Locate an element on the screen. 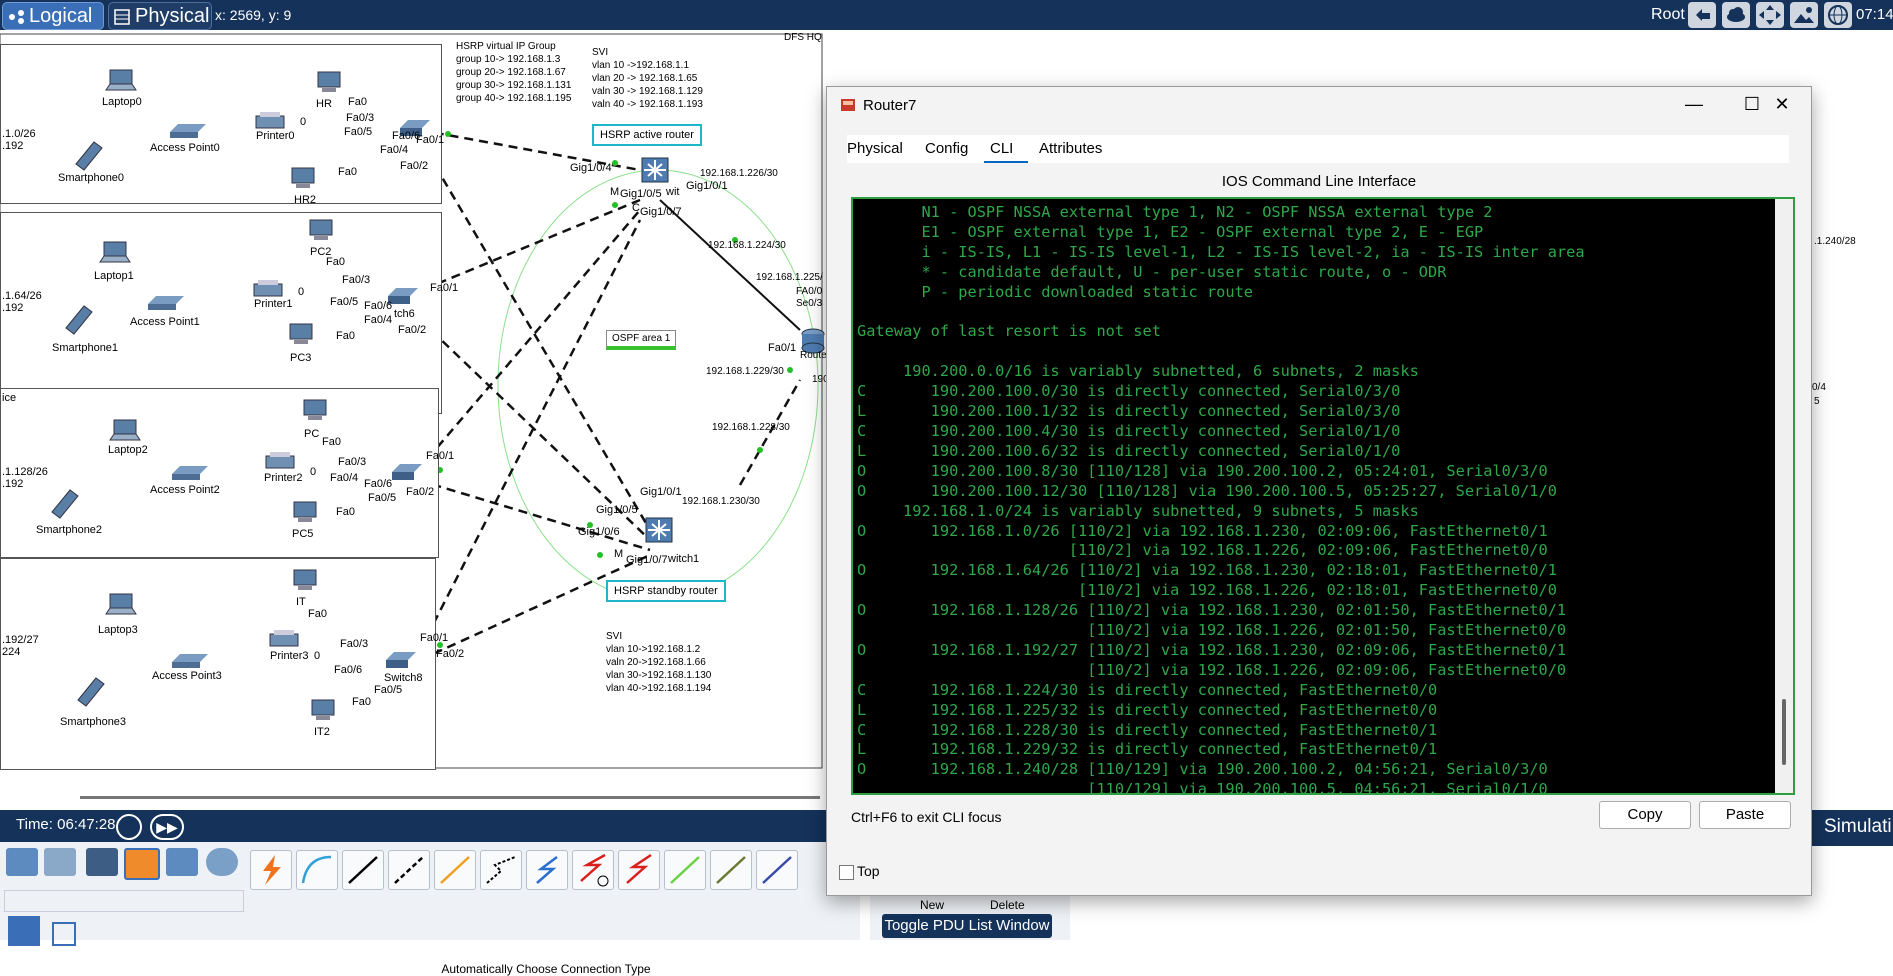  misc-icon is located at coordinates (182, 862).